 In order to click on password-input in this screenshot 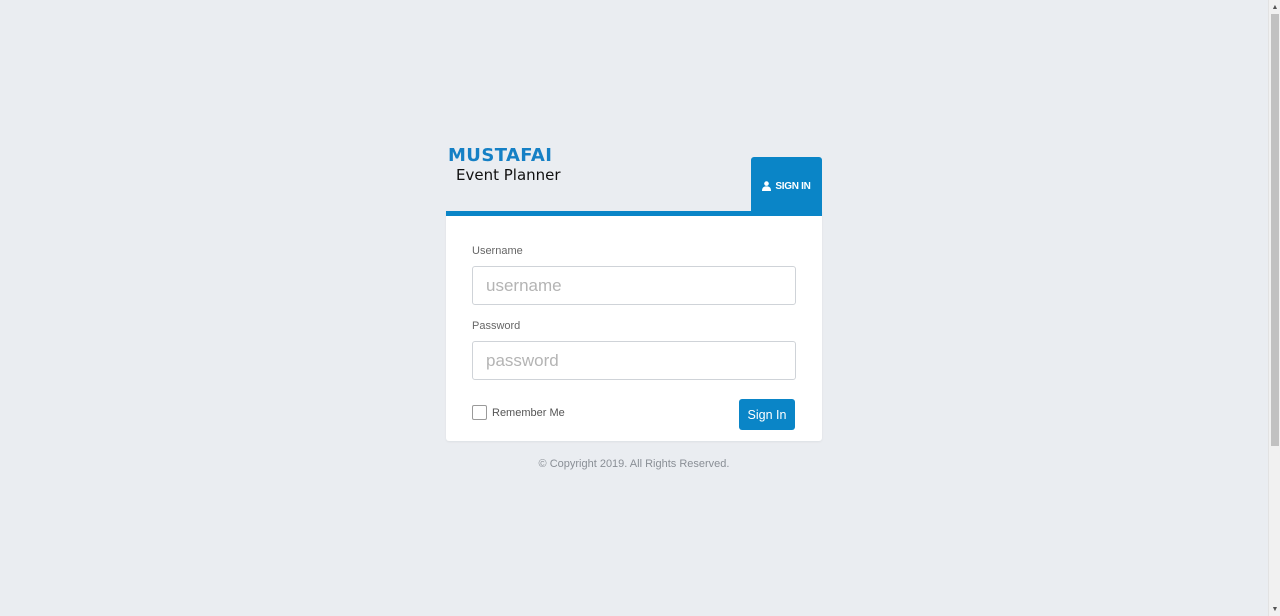, I will do `click(634, 360)`.